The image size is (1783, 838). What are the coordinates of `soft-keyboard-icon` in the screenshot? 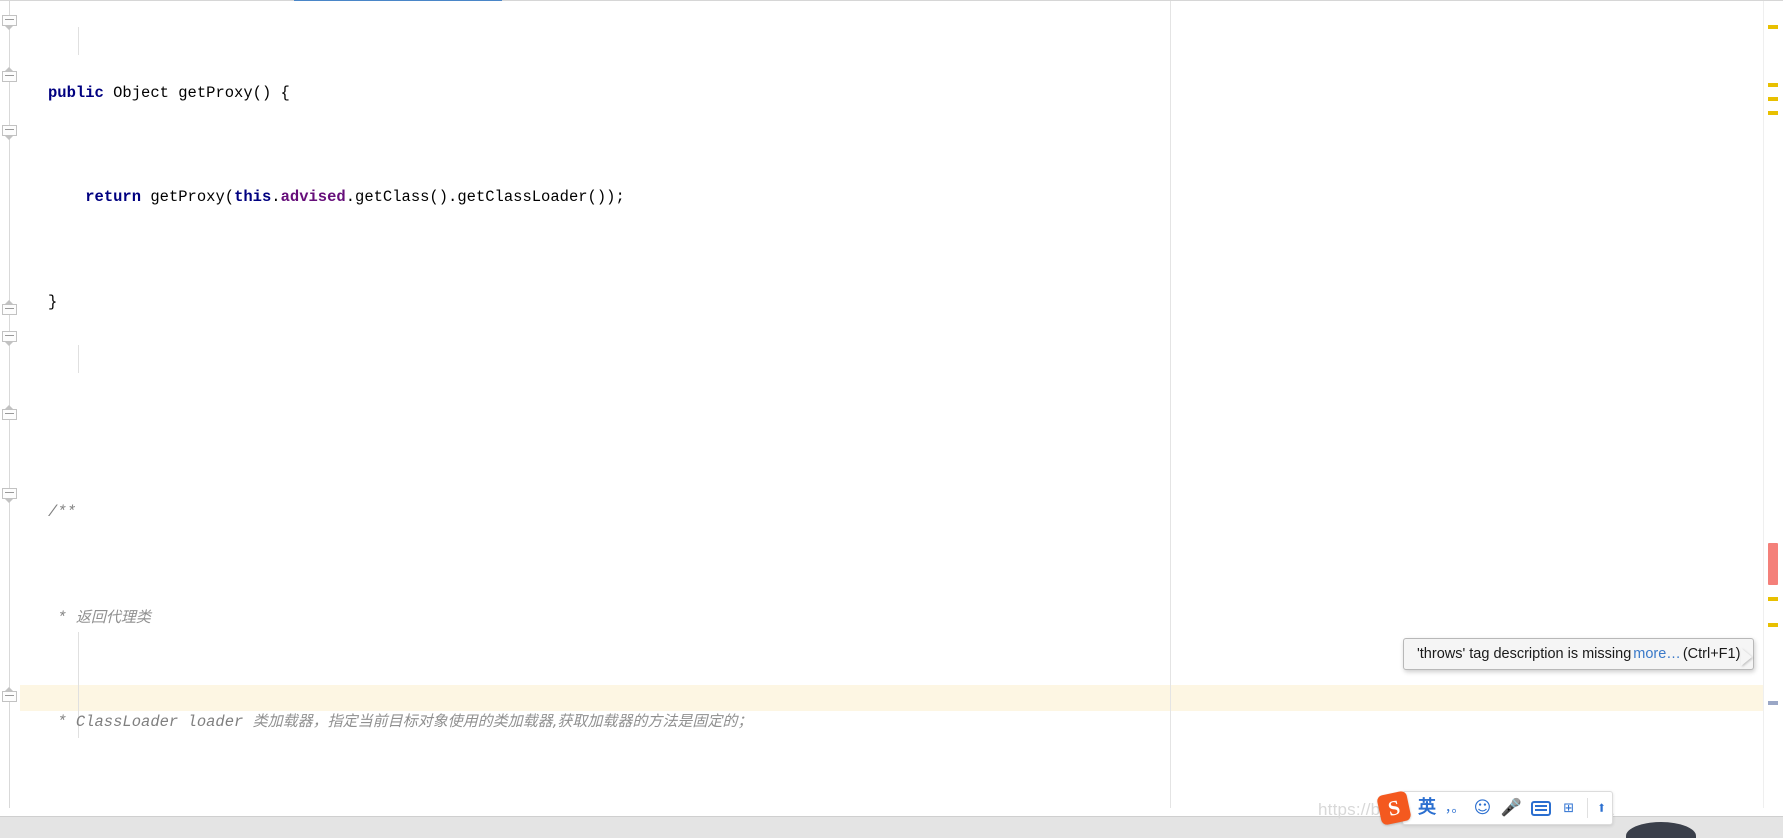 It's located at (1540, 808).